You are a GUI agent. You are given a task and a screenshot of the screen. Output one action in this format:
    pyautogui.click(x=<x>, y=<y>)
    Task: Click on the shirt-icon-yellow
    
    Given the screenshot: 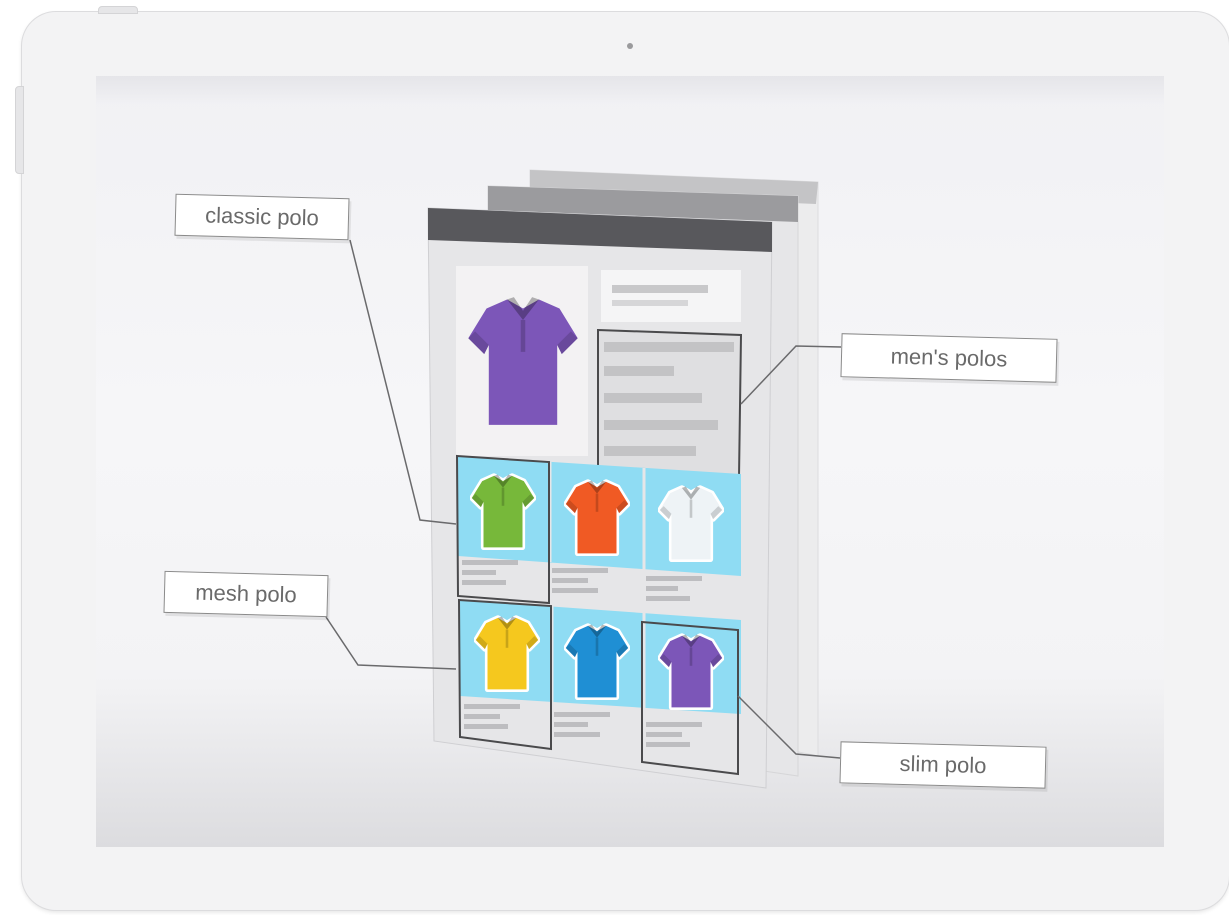 What is the action you would take?
    pyautogui.click(x=507, y=653)
    